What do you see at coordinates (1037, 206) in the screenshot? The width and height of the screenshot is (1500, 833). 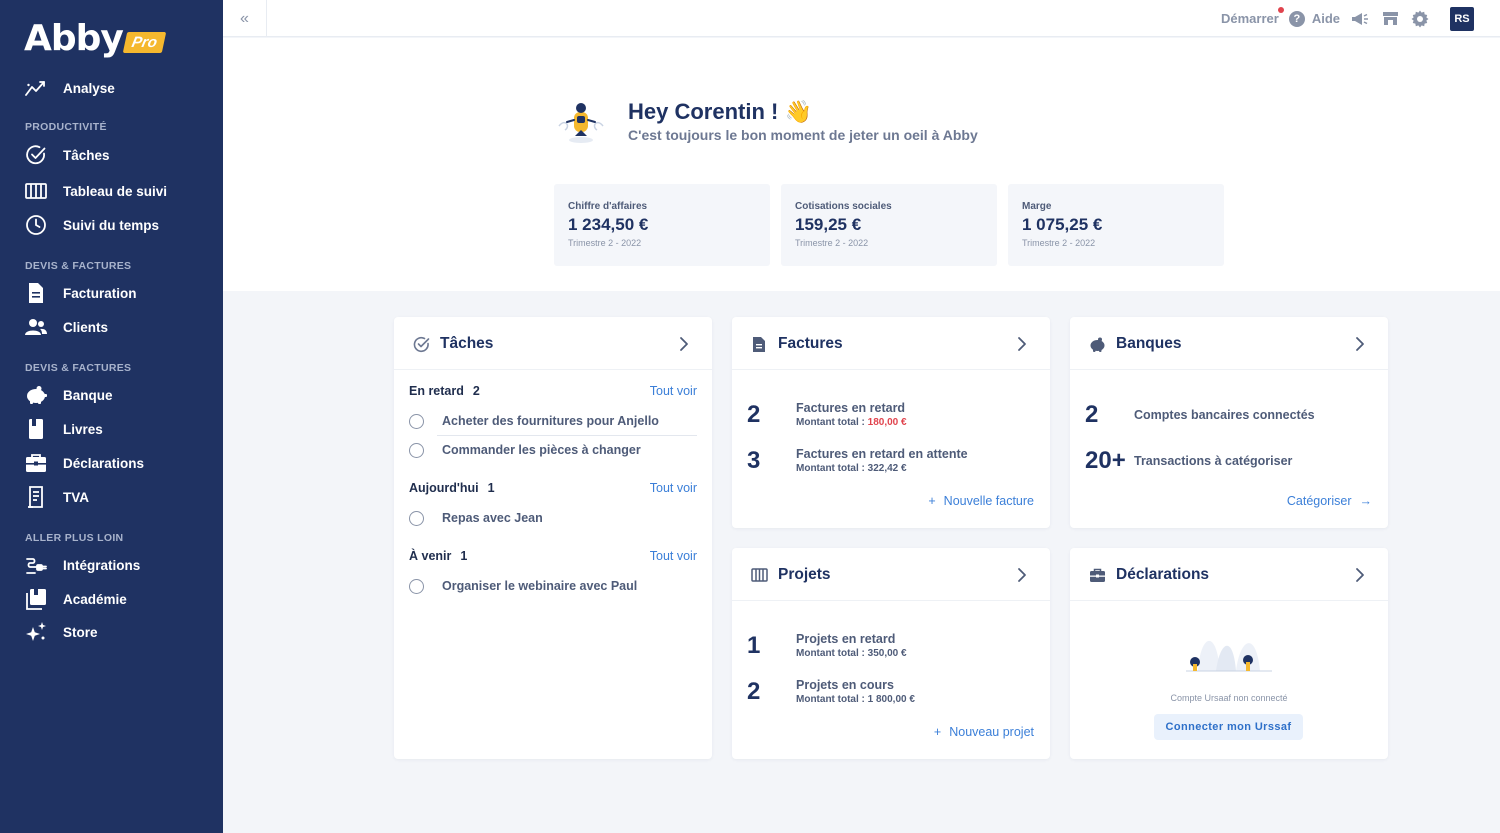 I see `stat-label: Marge` at bounding box center [1037, 206].